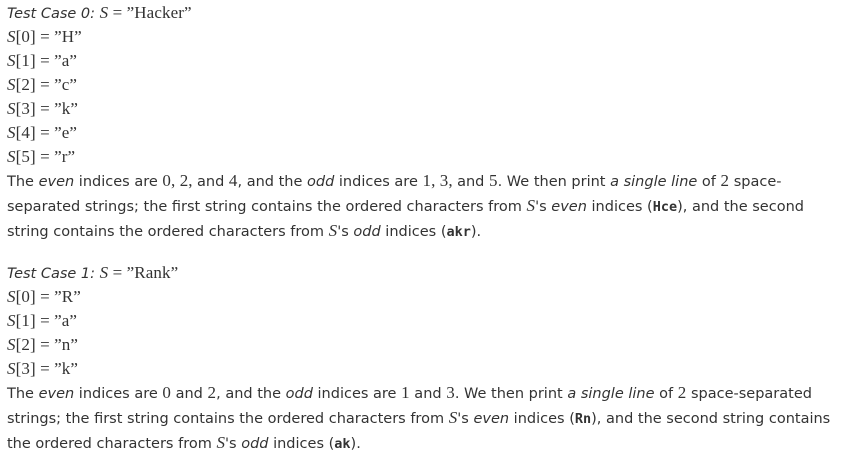 The image size is (841, 466). What do you see at coordinates (450, 392) in the screenshot?
I see `odd-index-b: 3` at bounding box center [450, 392].